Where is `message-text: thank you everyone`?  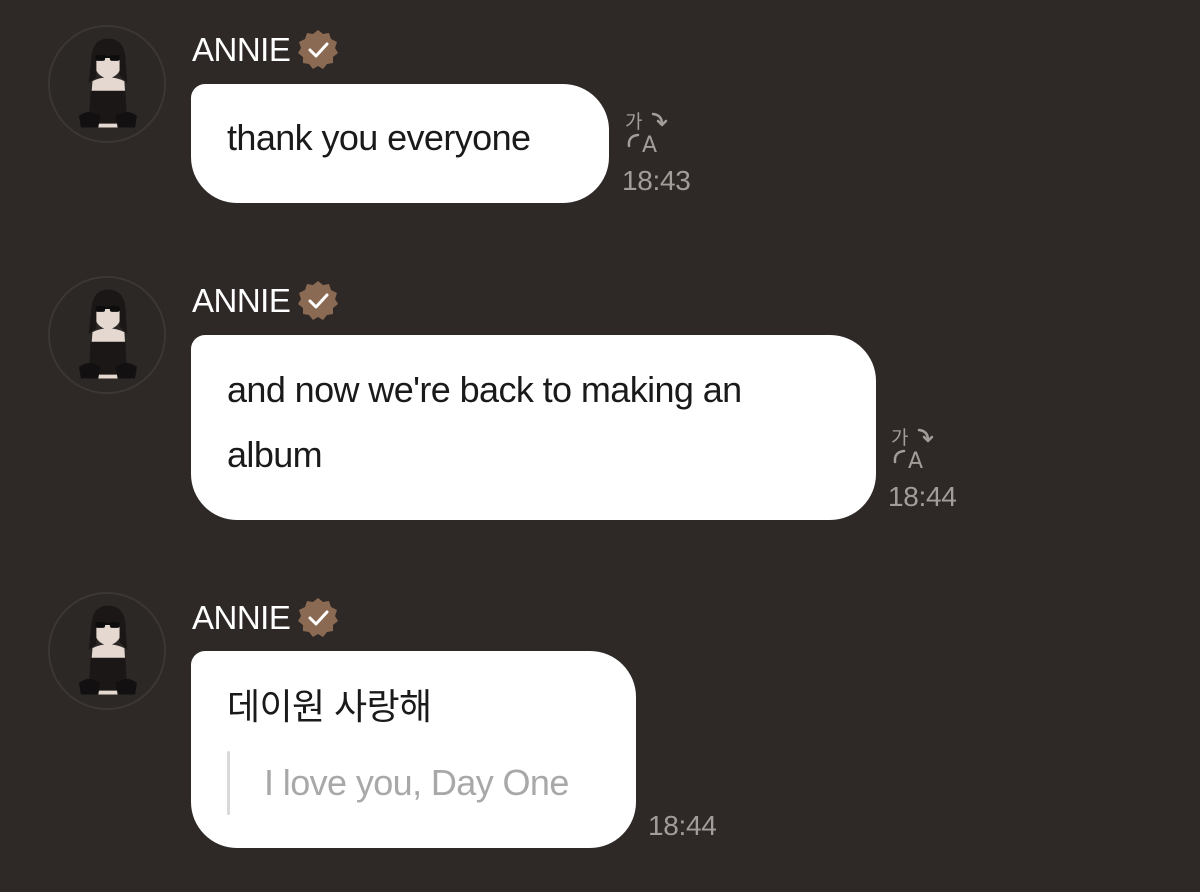
message-text: thank you everyone is located at coordinates (379, 137).